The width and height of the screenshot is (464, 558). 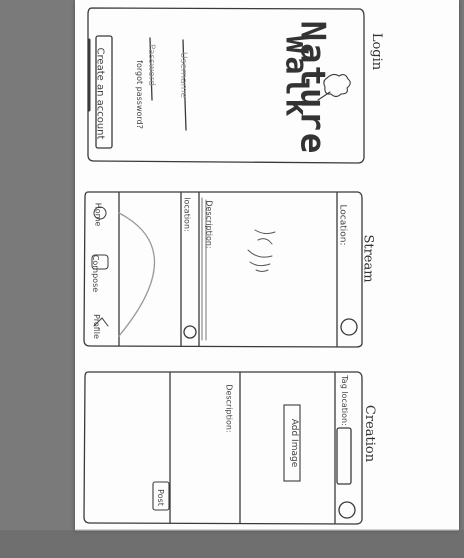 I want to click on tag-location-select, so click(x=344, y=456).